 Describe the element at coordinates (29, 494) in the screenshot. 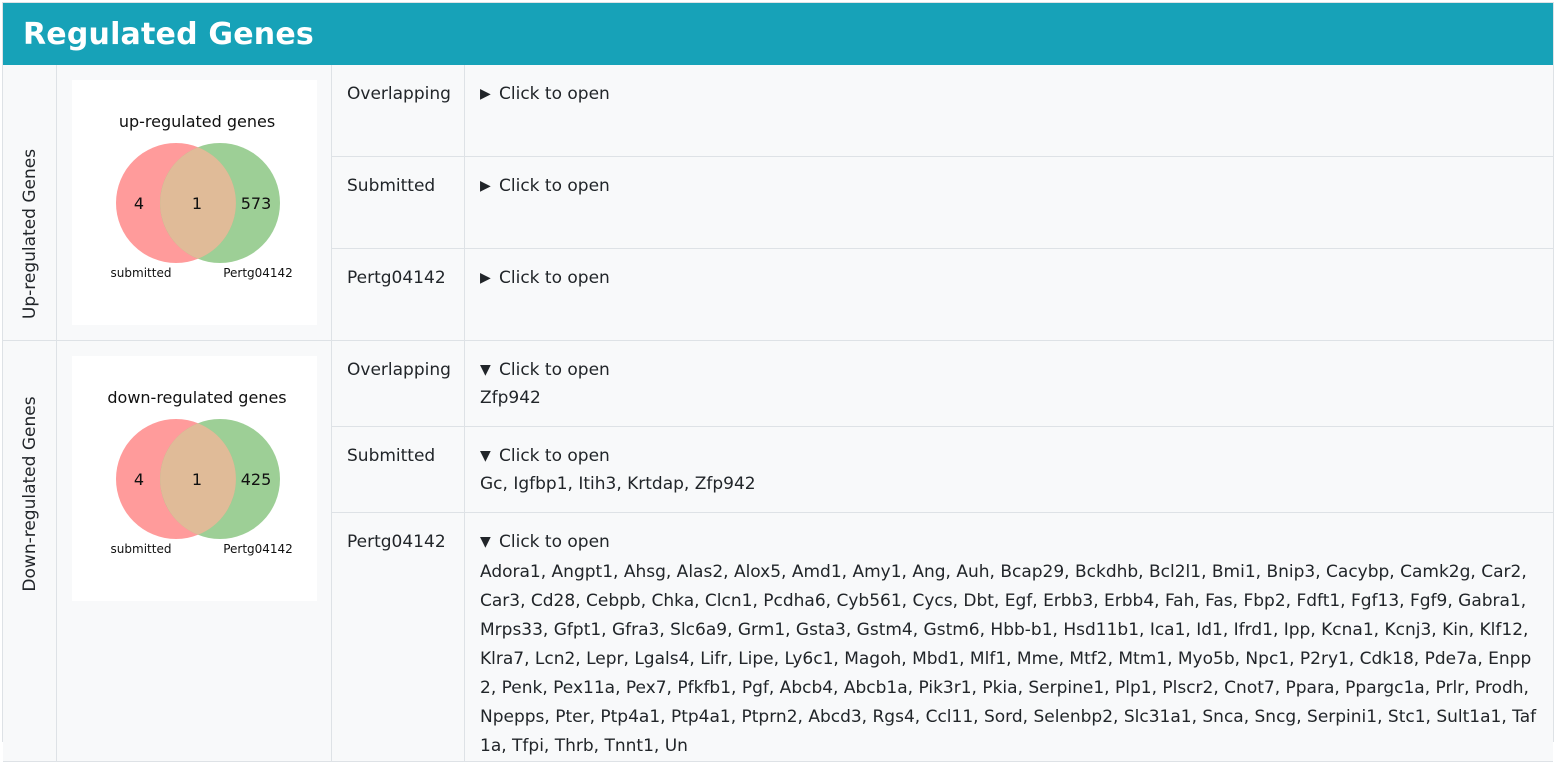

I see `down-regulated-label: Down-regulated Genes` at that location.